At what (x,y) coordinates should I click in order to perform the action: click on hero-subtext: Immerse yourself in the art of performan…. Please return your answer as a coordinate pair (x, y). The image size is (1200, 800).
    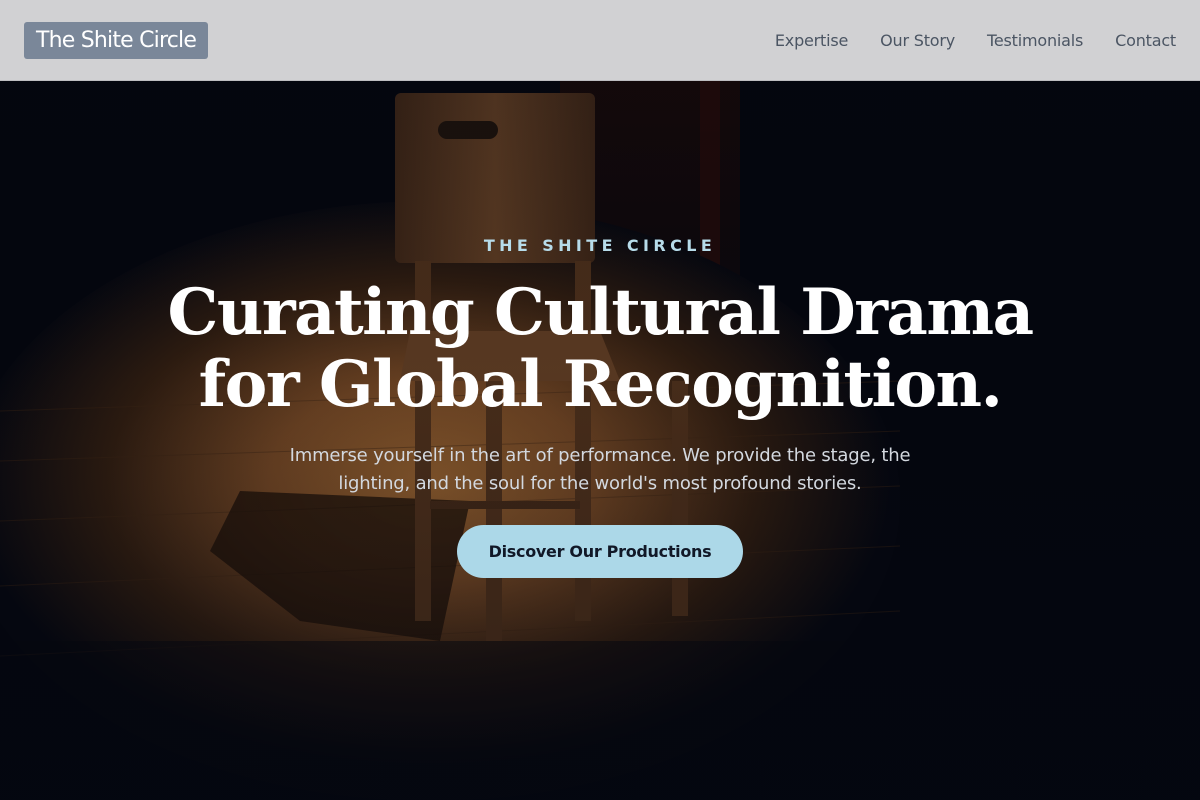
    Looking at the image, I should click on (600, 470).